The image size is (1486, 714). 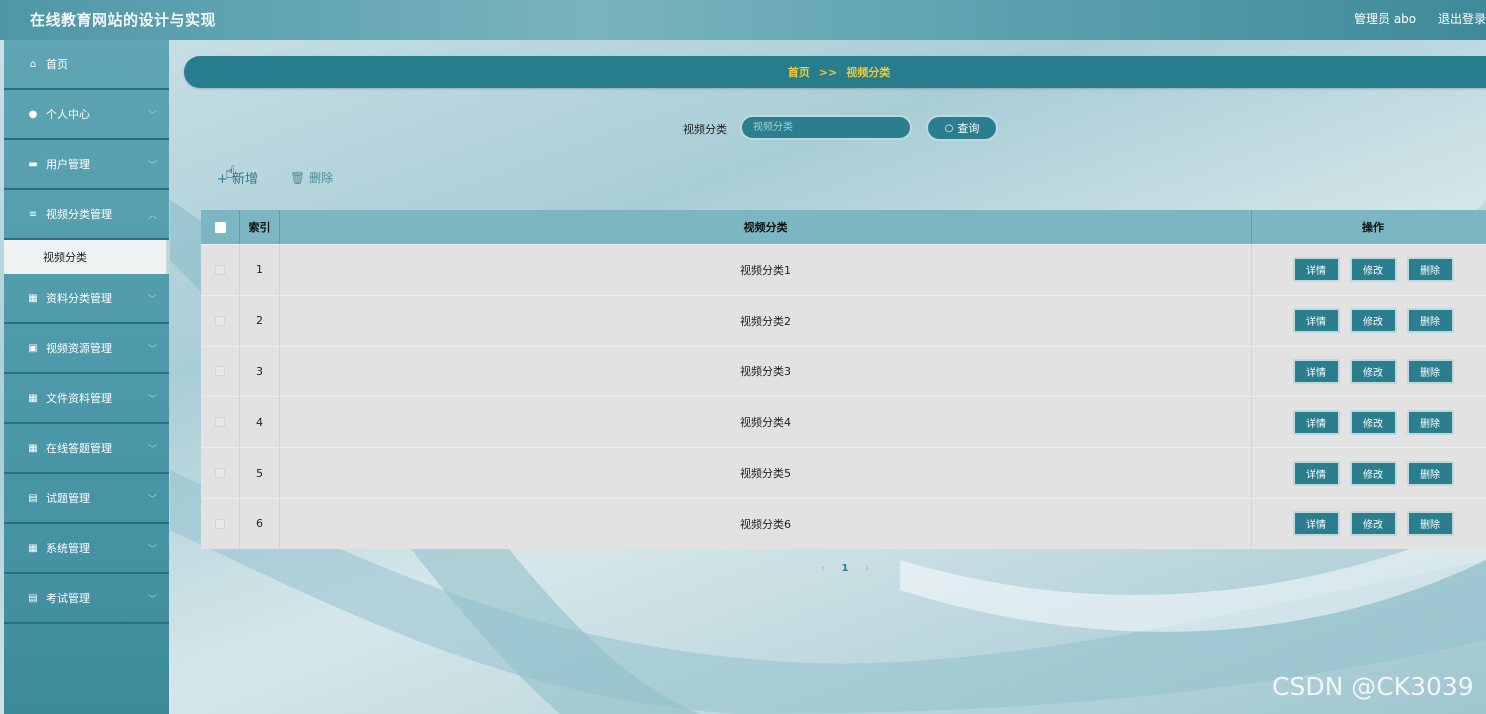 I want to click on app-title: 在线教育网站的设计与实现, so click(x=123, y=20).